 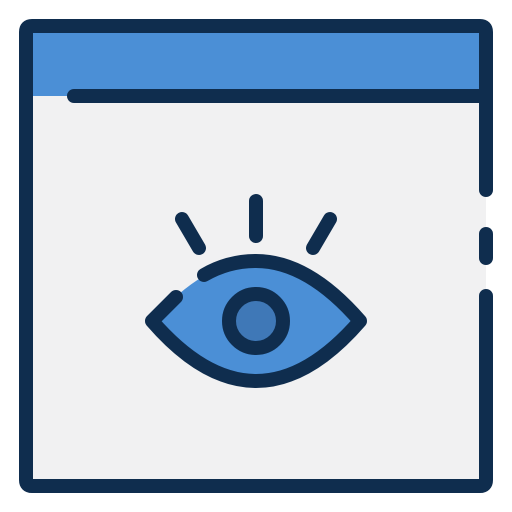 I want to click on title-bar, so click(x=256, y=64).